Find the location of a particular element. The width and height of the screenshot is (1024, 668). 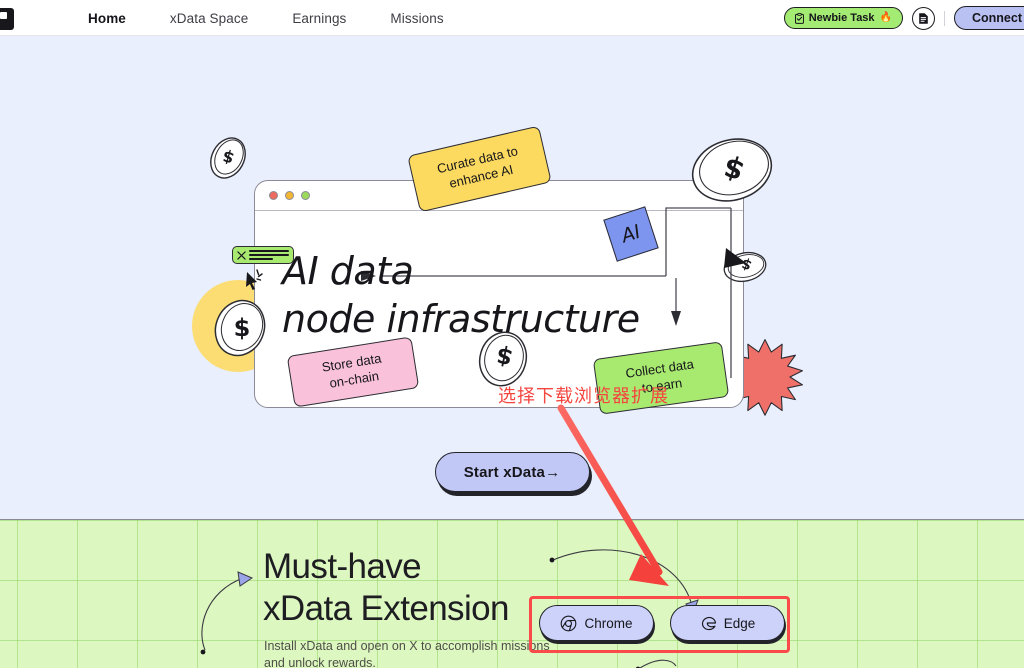

document-icon is located at coordinates (923, 18).